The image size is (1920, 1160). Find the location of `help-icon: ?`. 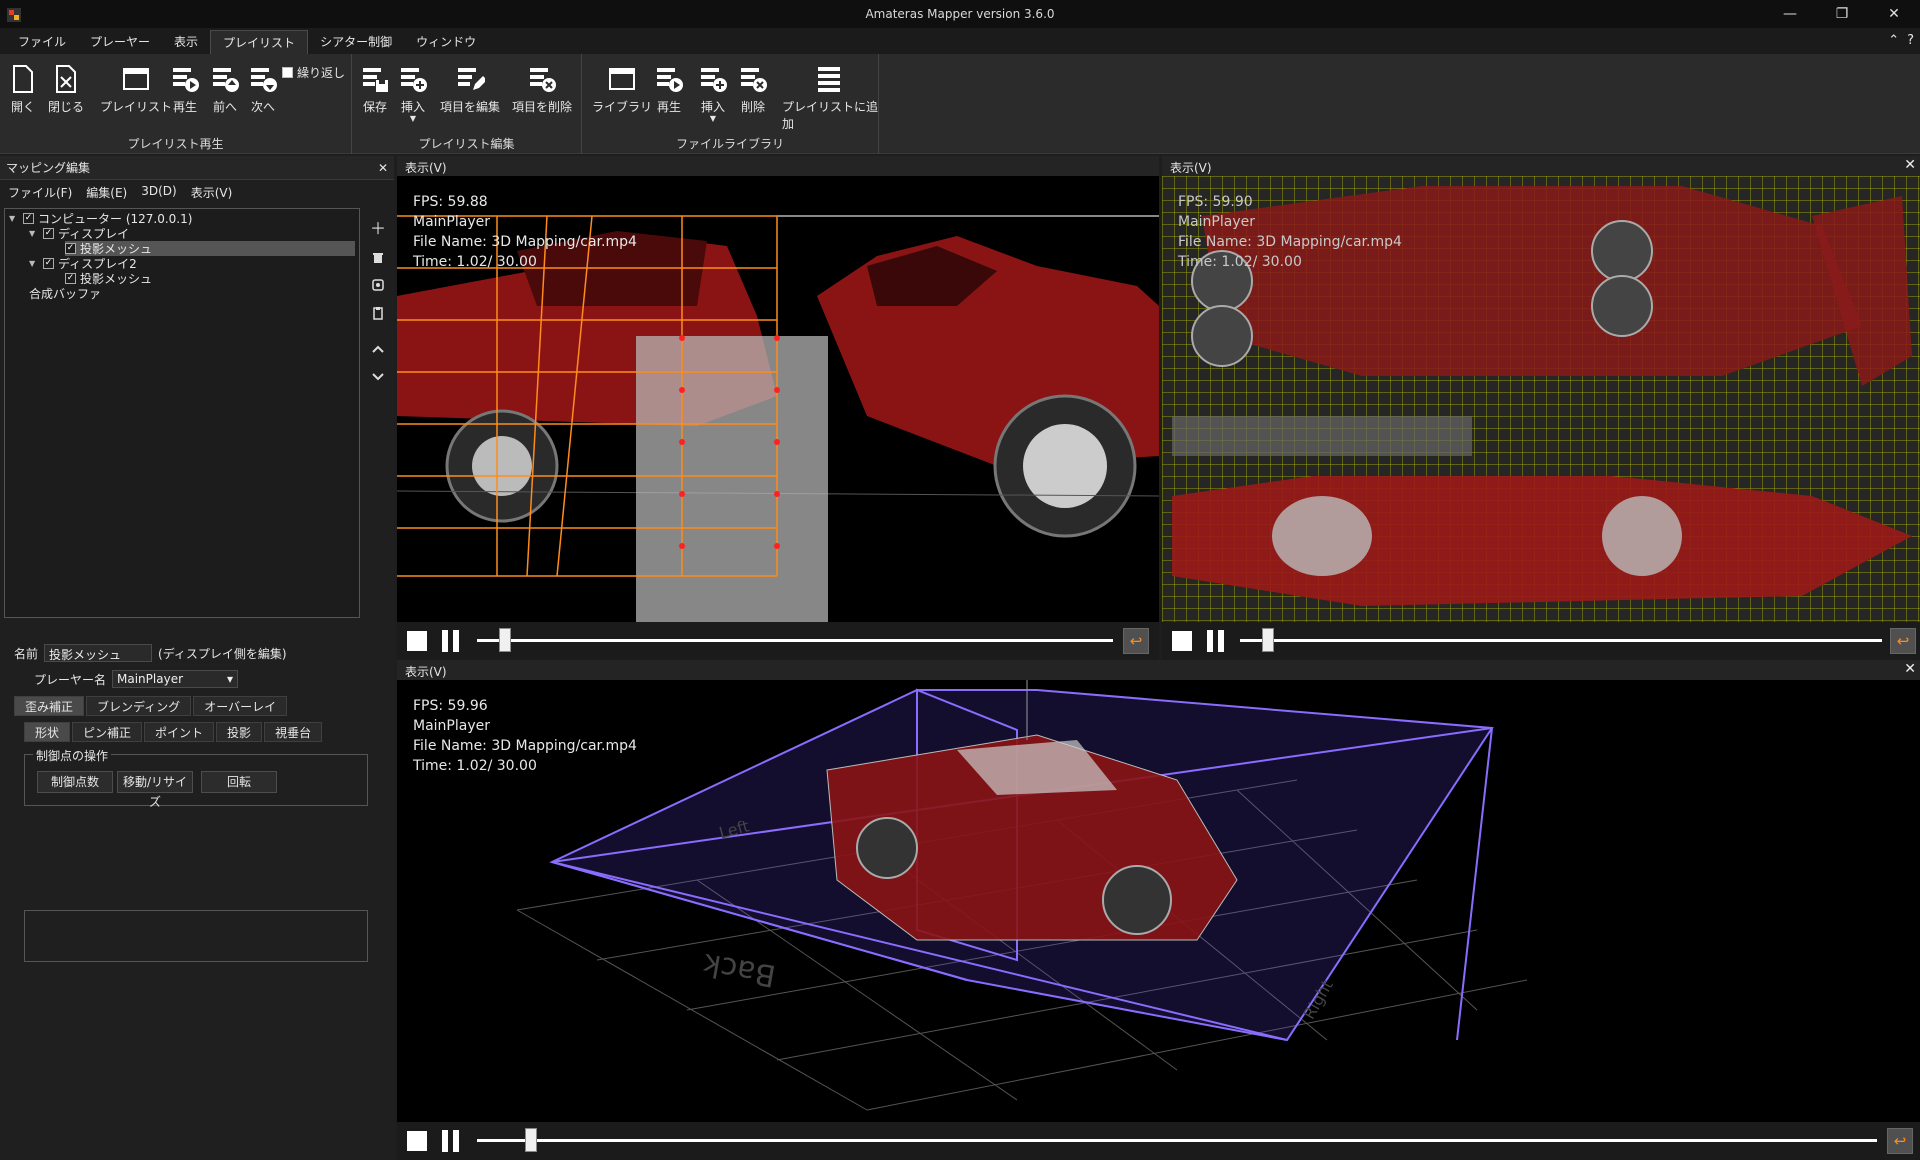

help-icon: ? is located at coordinates (1910, 40).